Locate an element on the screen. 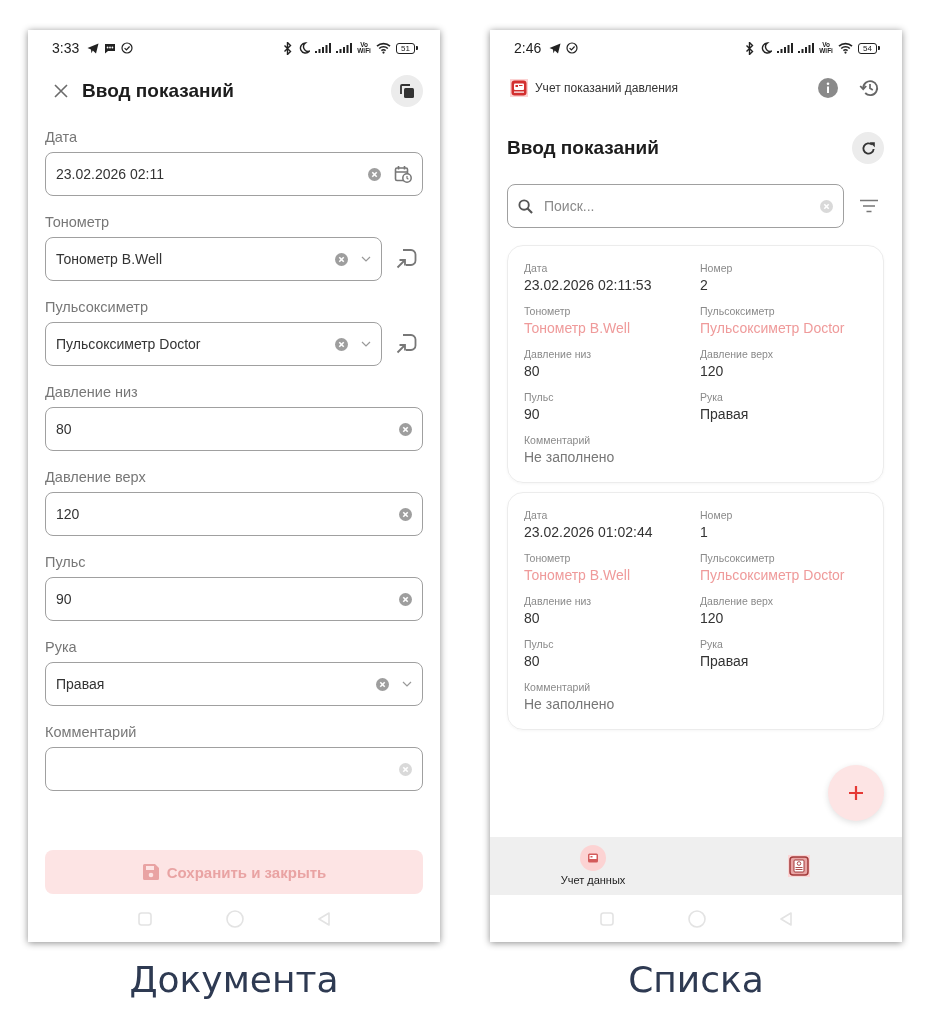 The width and height of the screenshot is (930, 1024). record-value: 23.02.2026 02:11:53 is located at coordinates (588, 285).